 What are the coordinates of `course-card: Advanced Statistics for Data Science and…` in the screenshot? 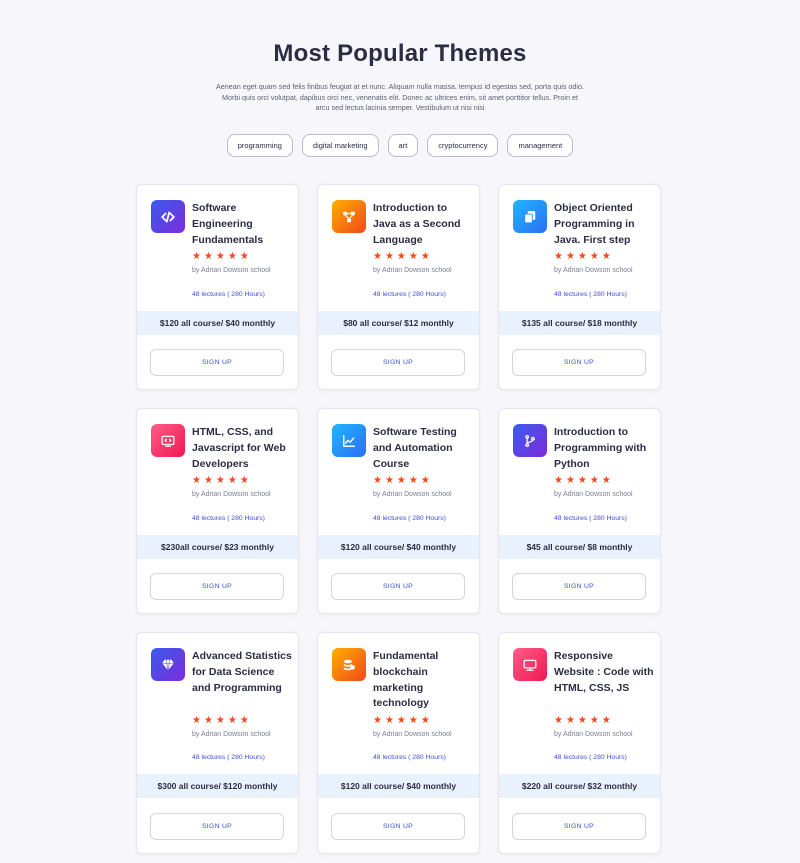 It's located at (217, 743).